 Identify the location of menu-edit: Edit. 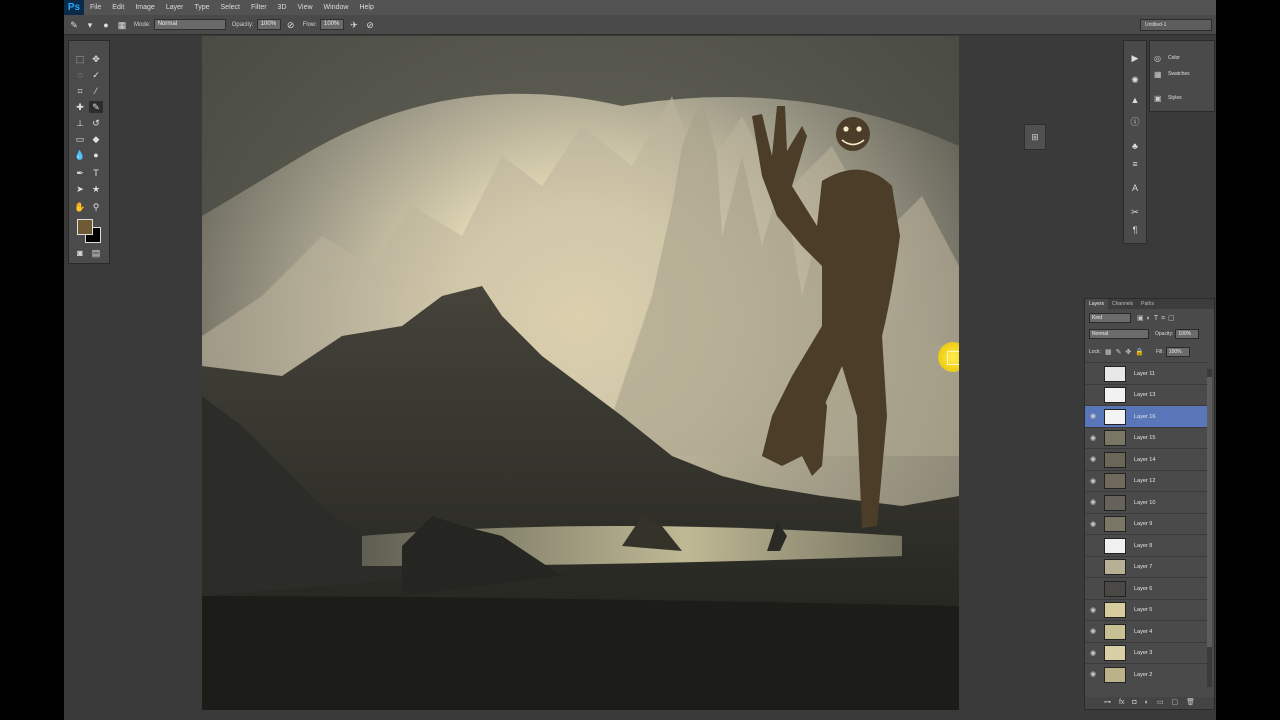
(118, 7).